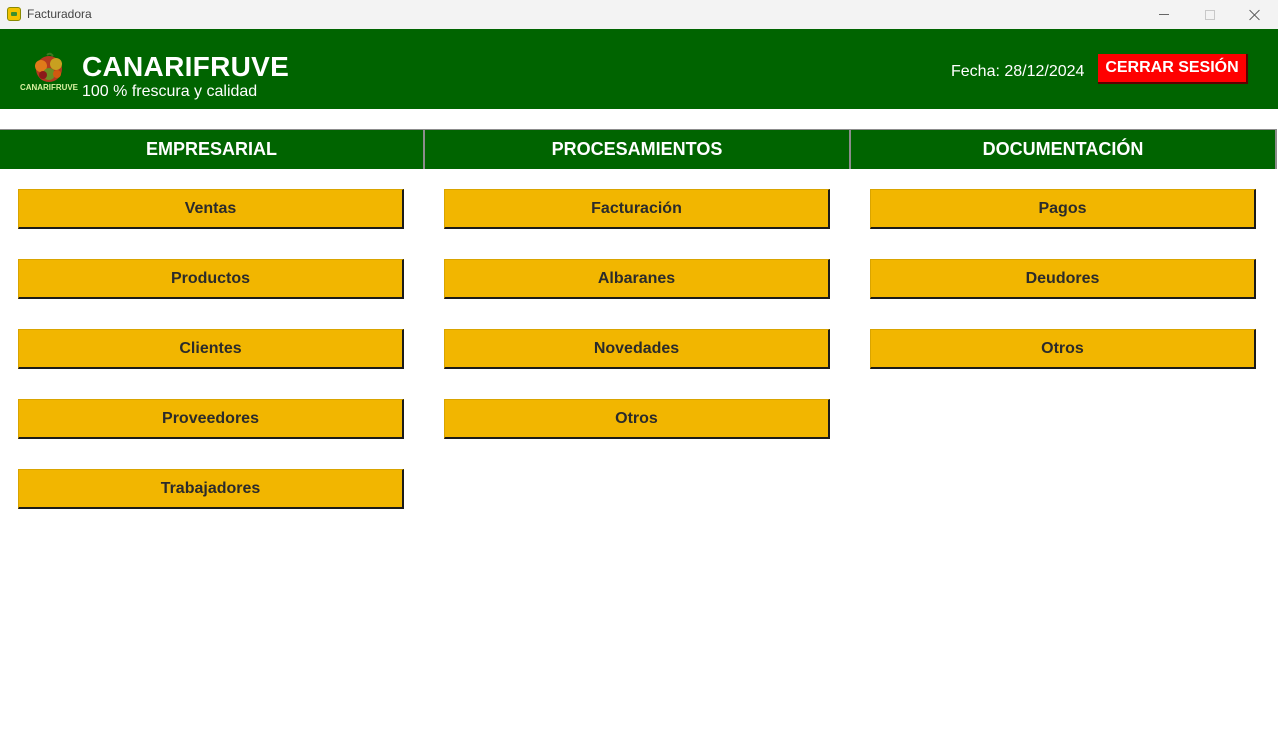  Describe the element at coordinates (1063, 279) in the screenshot. I see `deudores-button: Deudores` at that location.